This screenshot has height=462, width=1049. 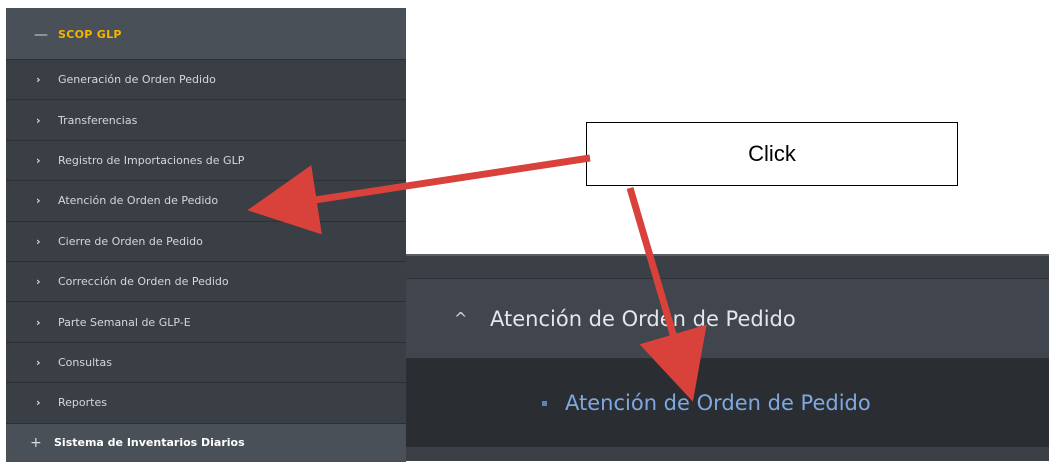 I want to click on menu-item-label: Corrección de Orden de Pedido, so click(x=143, y=282).